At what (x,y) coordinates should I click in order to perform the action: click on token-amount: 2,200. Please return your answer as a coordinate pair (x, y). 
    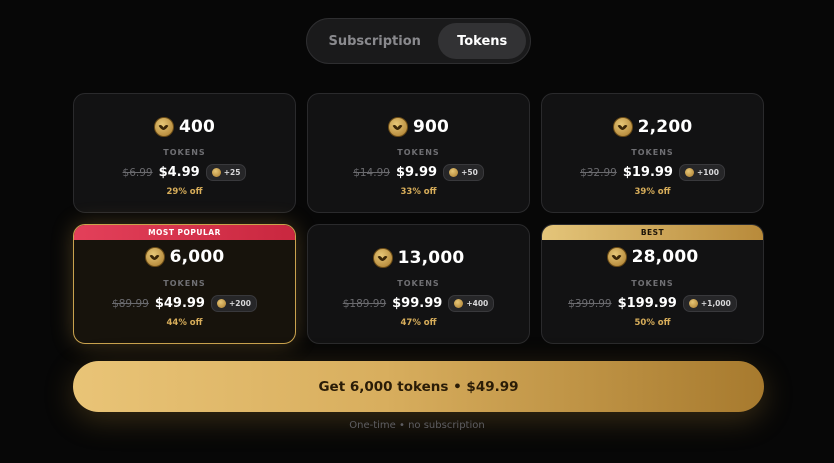
    Looking at the image, I should click on (665, 127).